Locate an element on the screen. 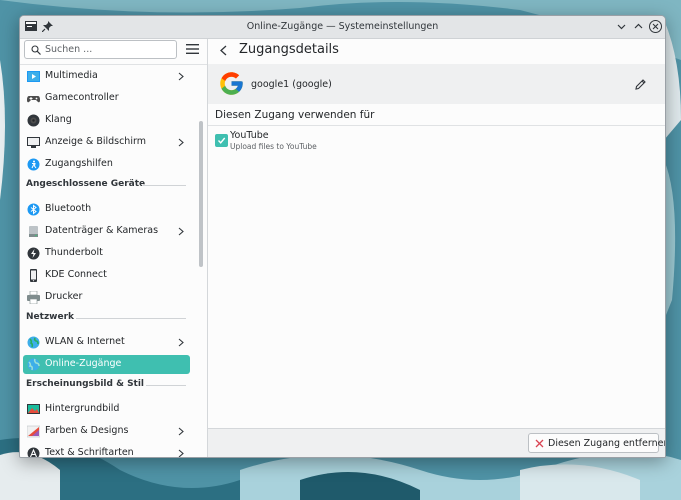 The width and height of the screenshot is (681, 500). monitor-icon is located at coordinates (33, 142).